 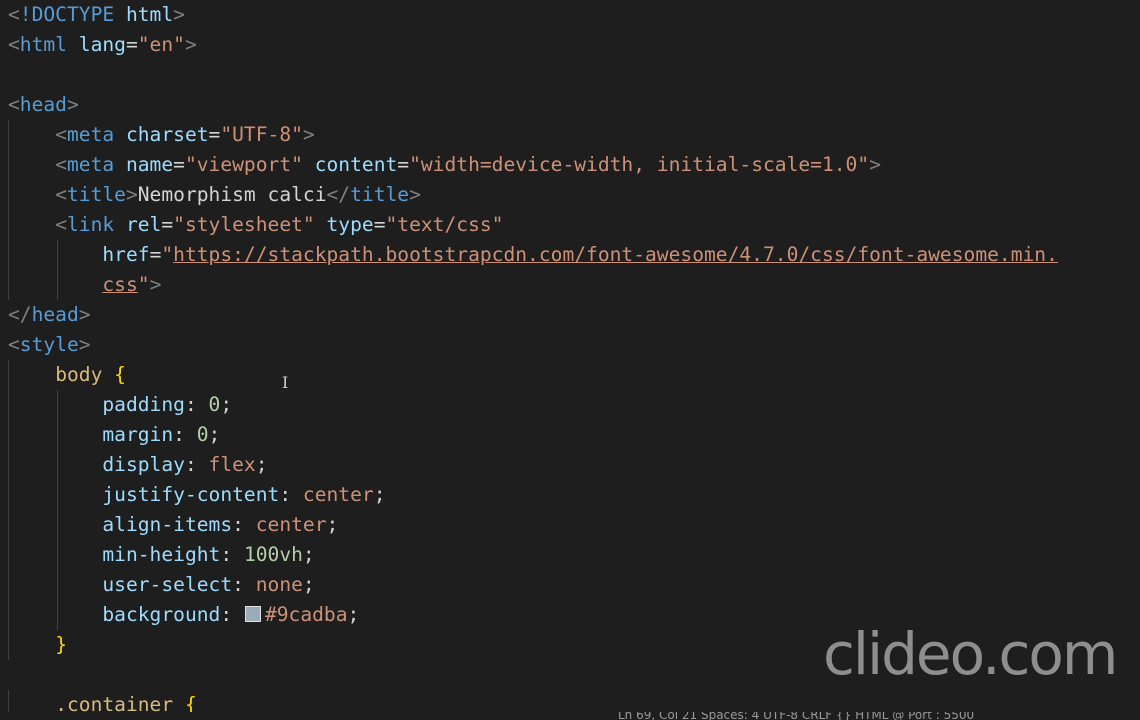 I want to click on code-line: margin: 0;, so click(x=574, y=435).